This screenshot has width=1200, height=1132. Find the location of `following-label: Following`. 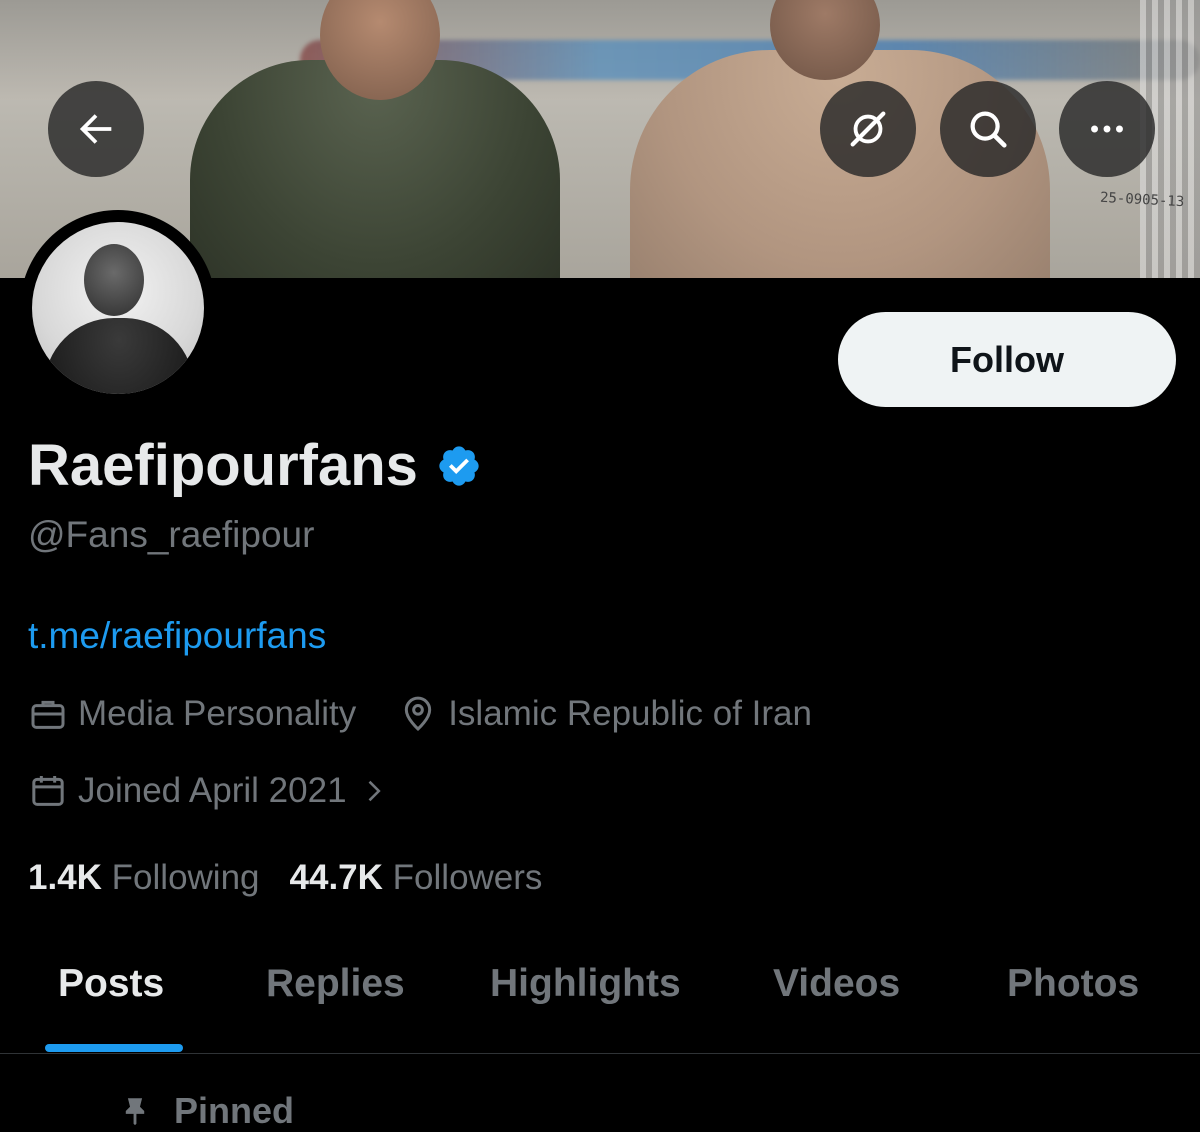

following-label: Following is located at coordinates (185, 877).